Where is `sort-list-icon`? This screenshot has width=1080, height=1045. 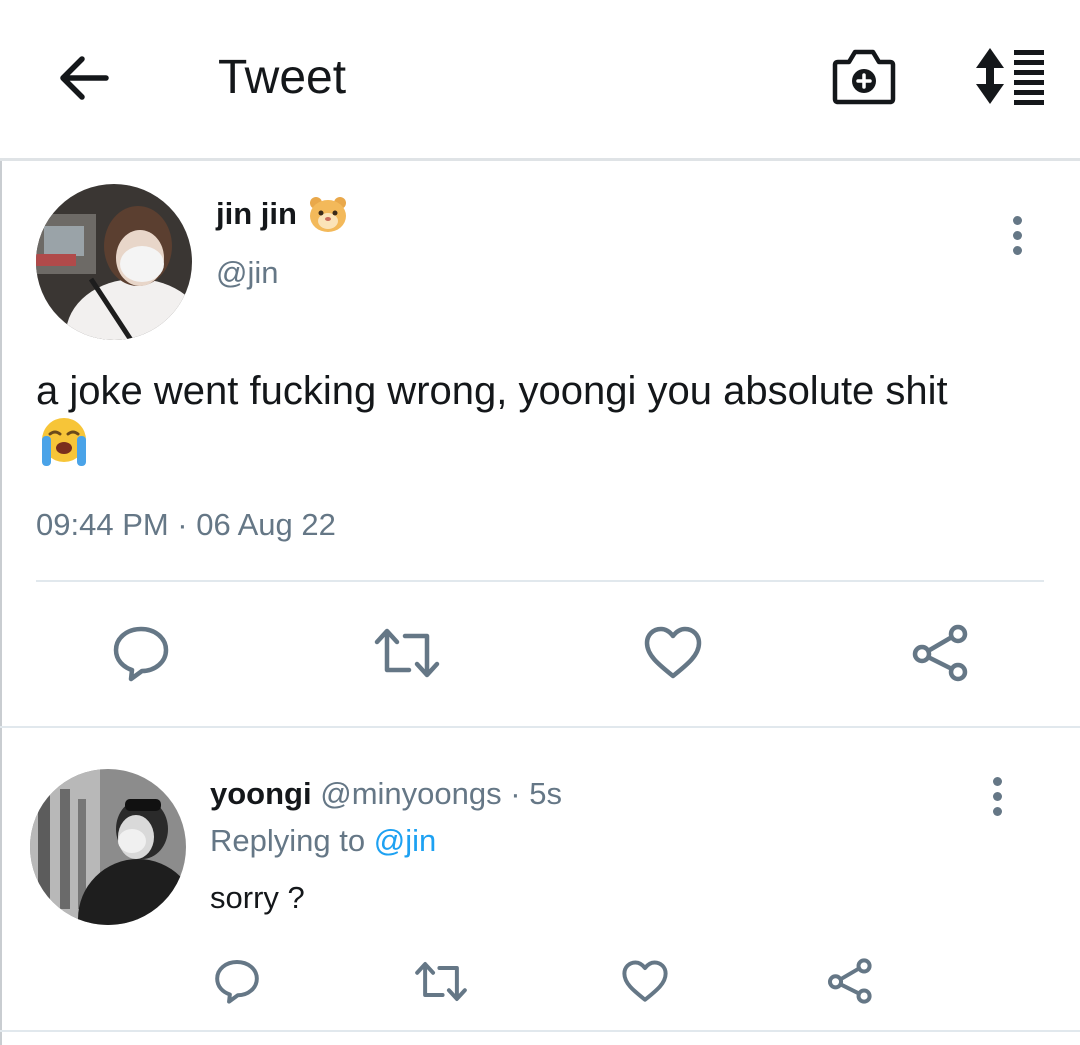 sort-list-icon is located at coordinates (1010, 76).